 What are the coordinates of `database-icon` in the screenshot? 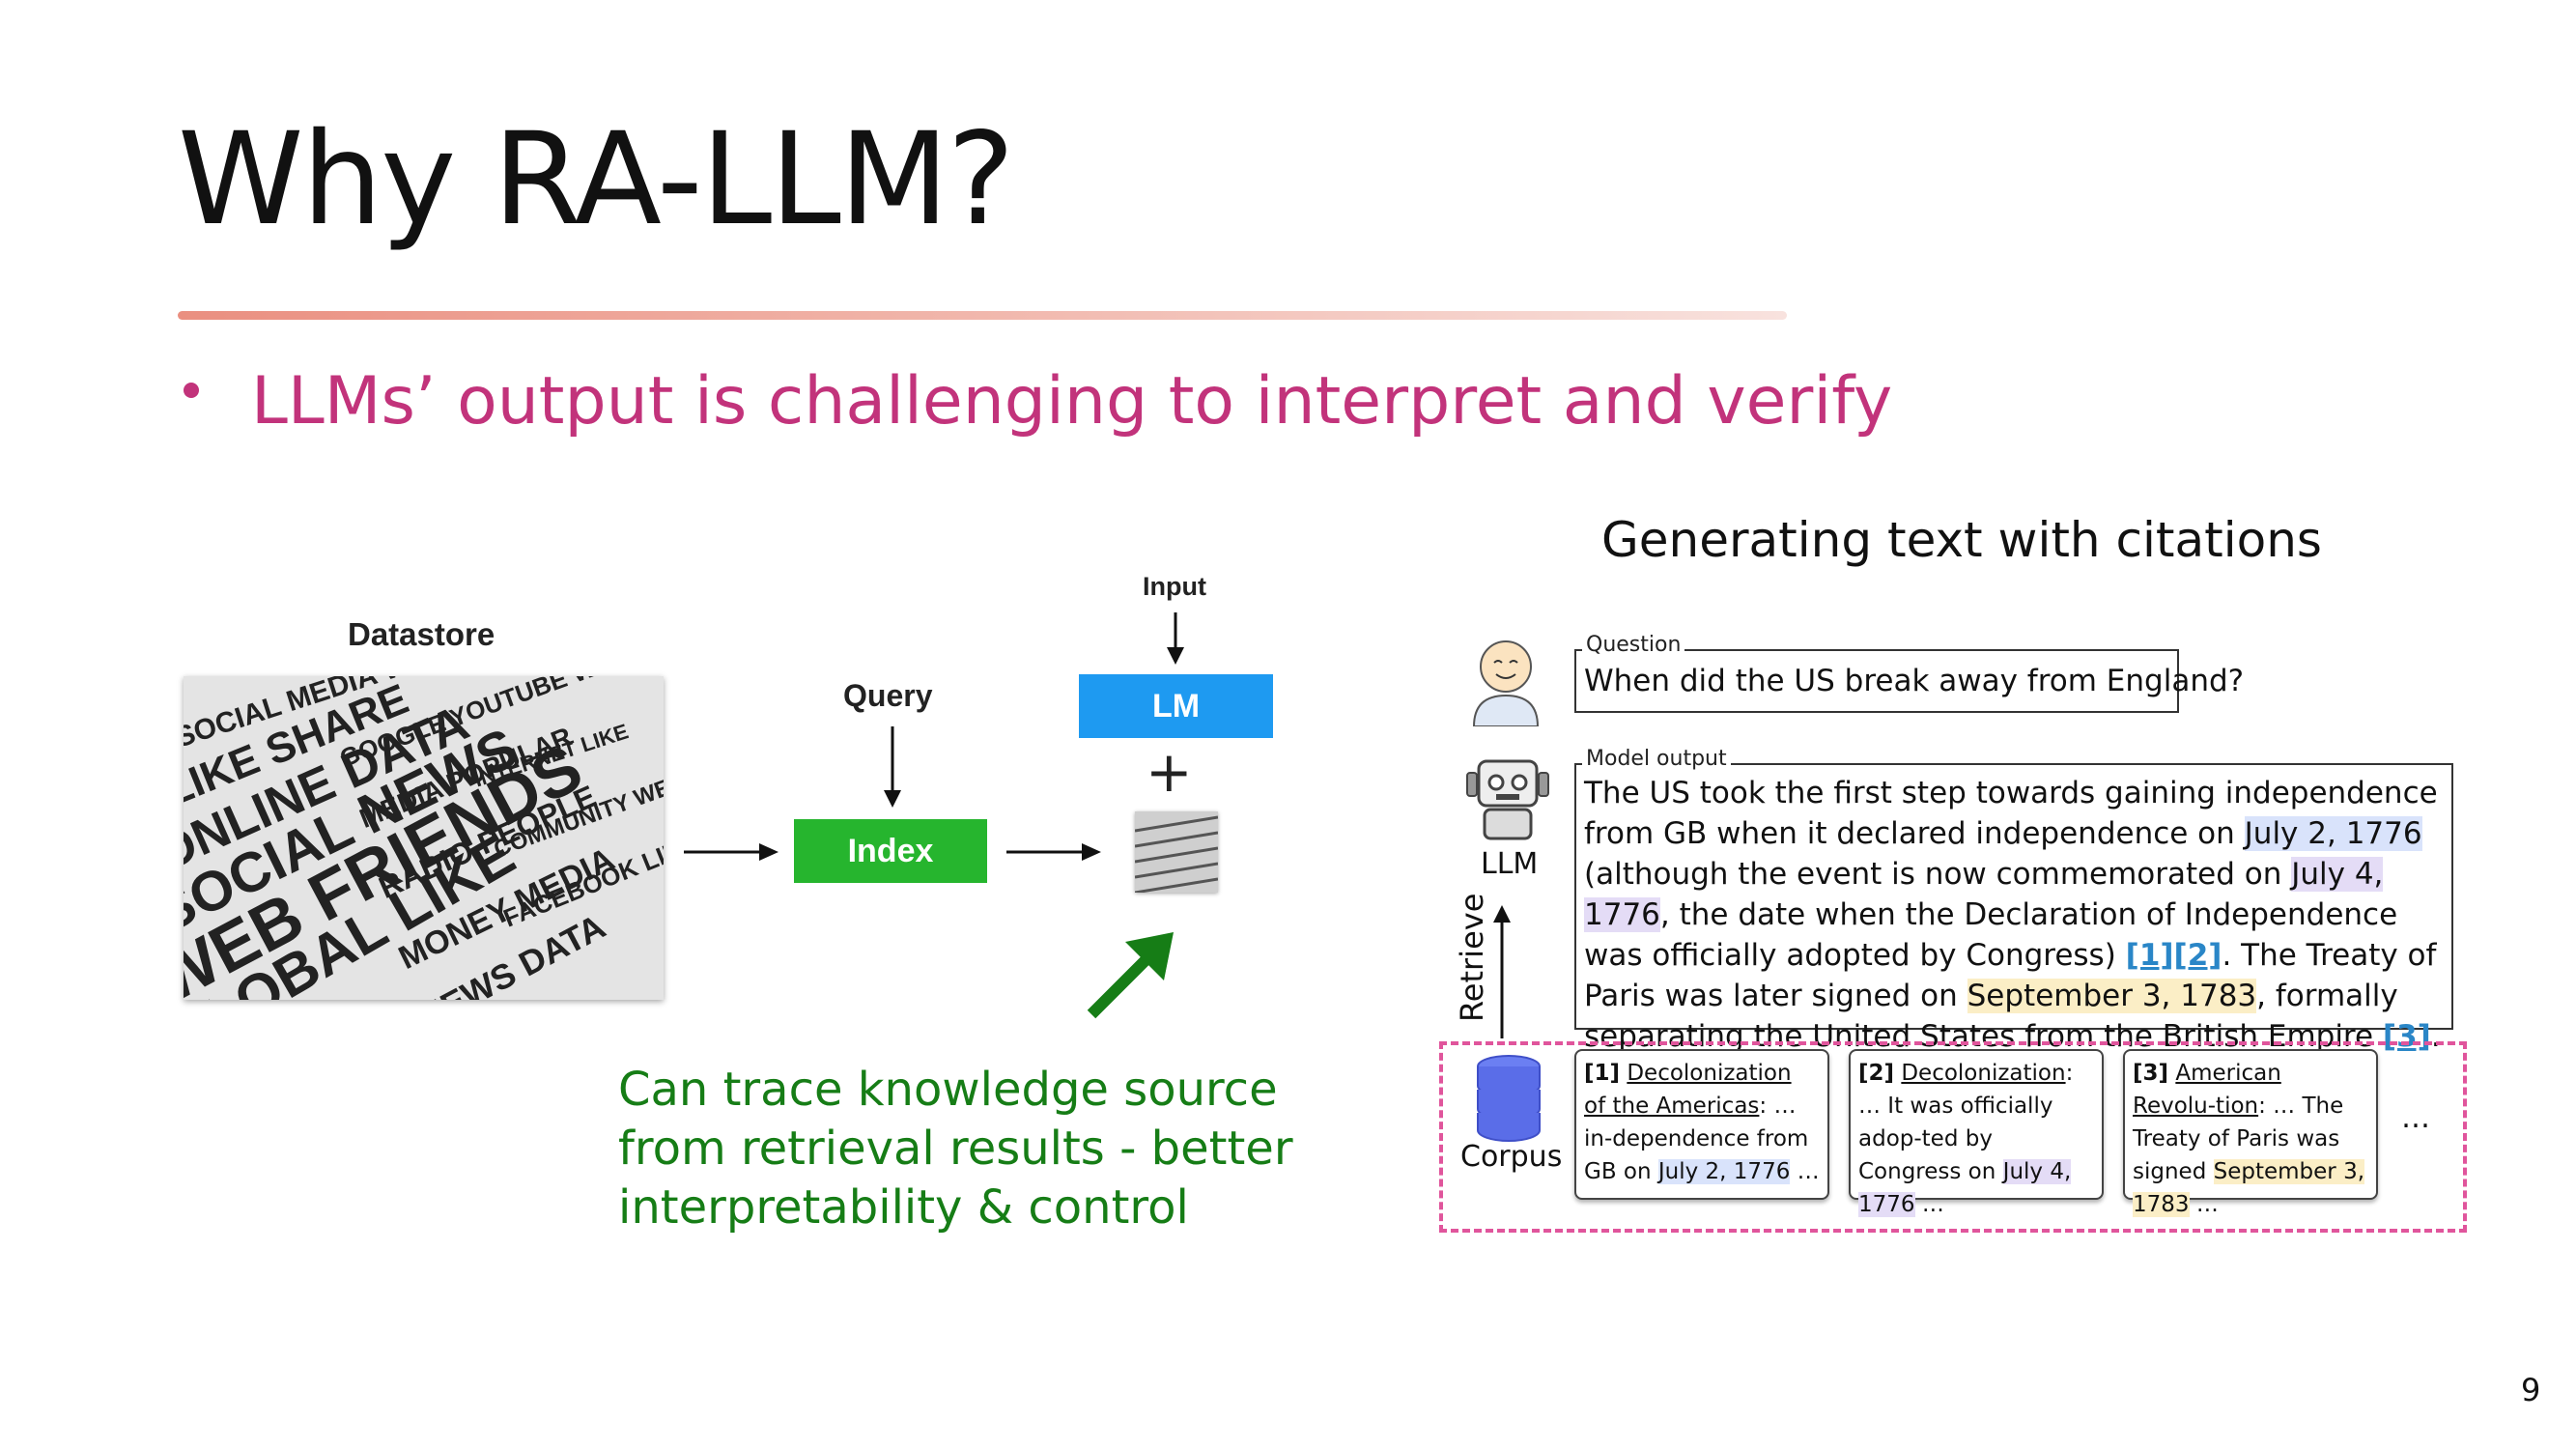 It's located at (1509, 1098).